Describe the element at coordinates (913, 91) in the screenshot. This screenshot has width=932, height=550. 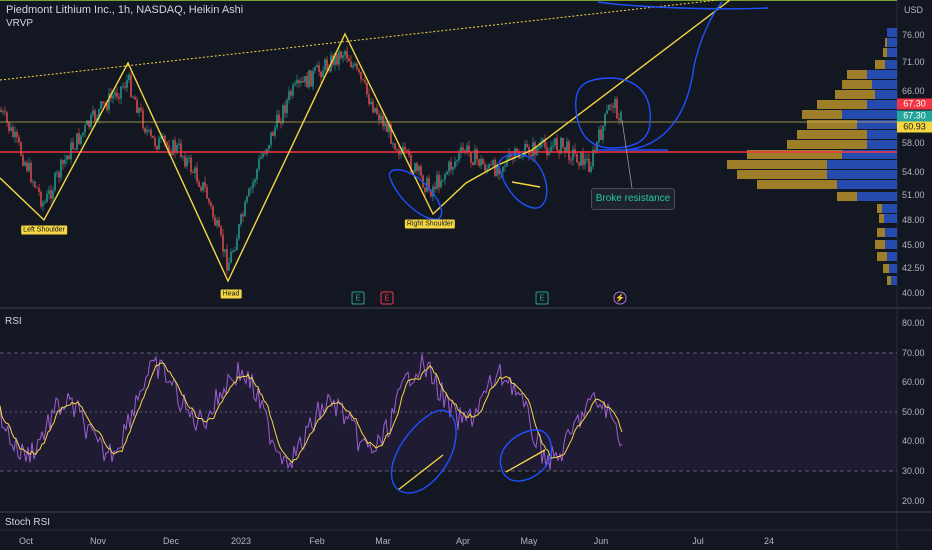
I see `price-tick: 66.00` at that location.